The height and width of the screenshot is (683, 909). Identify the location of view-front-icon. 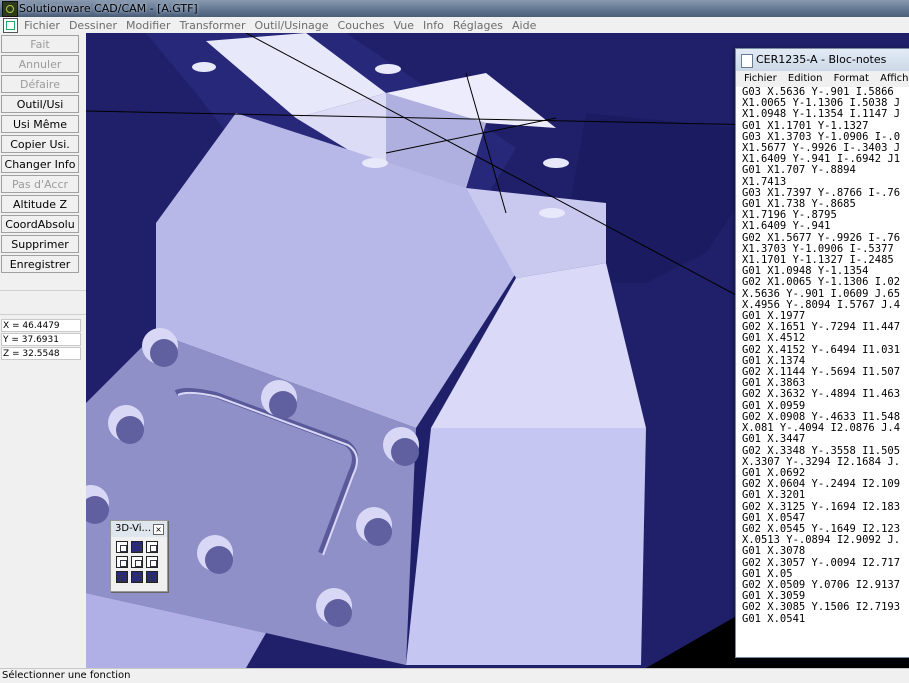
(122, 547).